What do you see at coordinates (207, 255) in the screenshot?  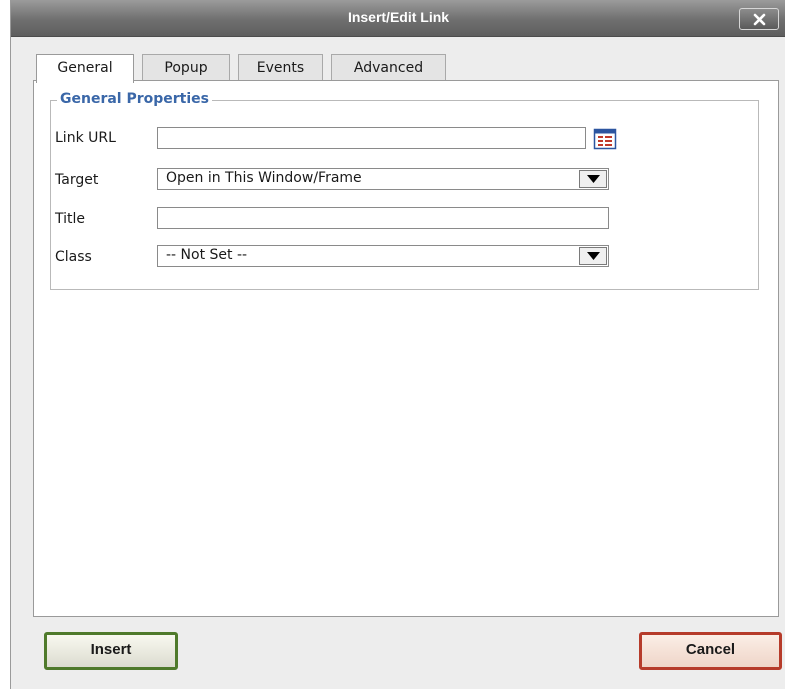 I see `class-selected-value: -- Not Set --` at bounding box center [207, 255].